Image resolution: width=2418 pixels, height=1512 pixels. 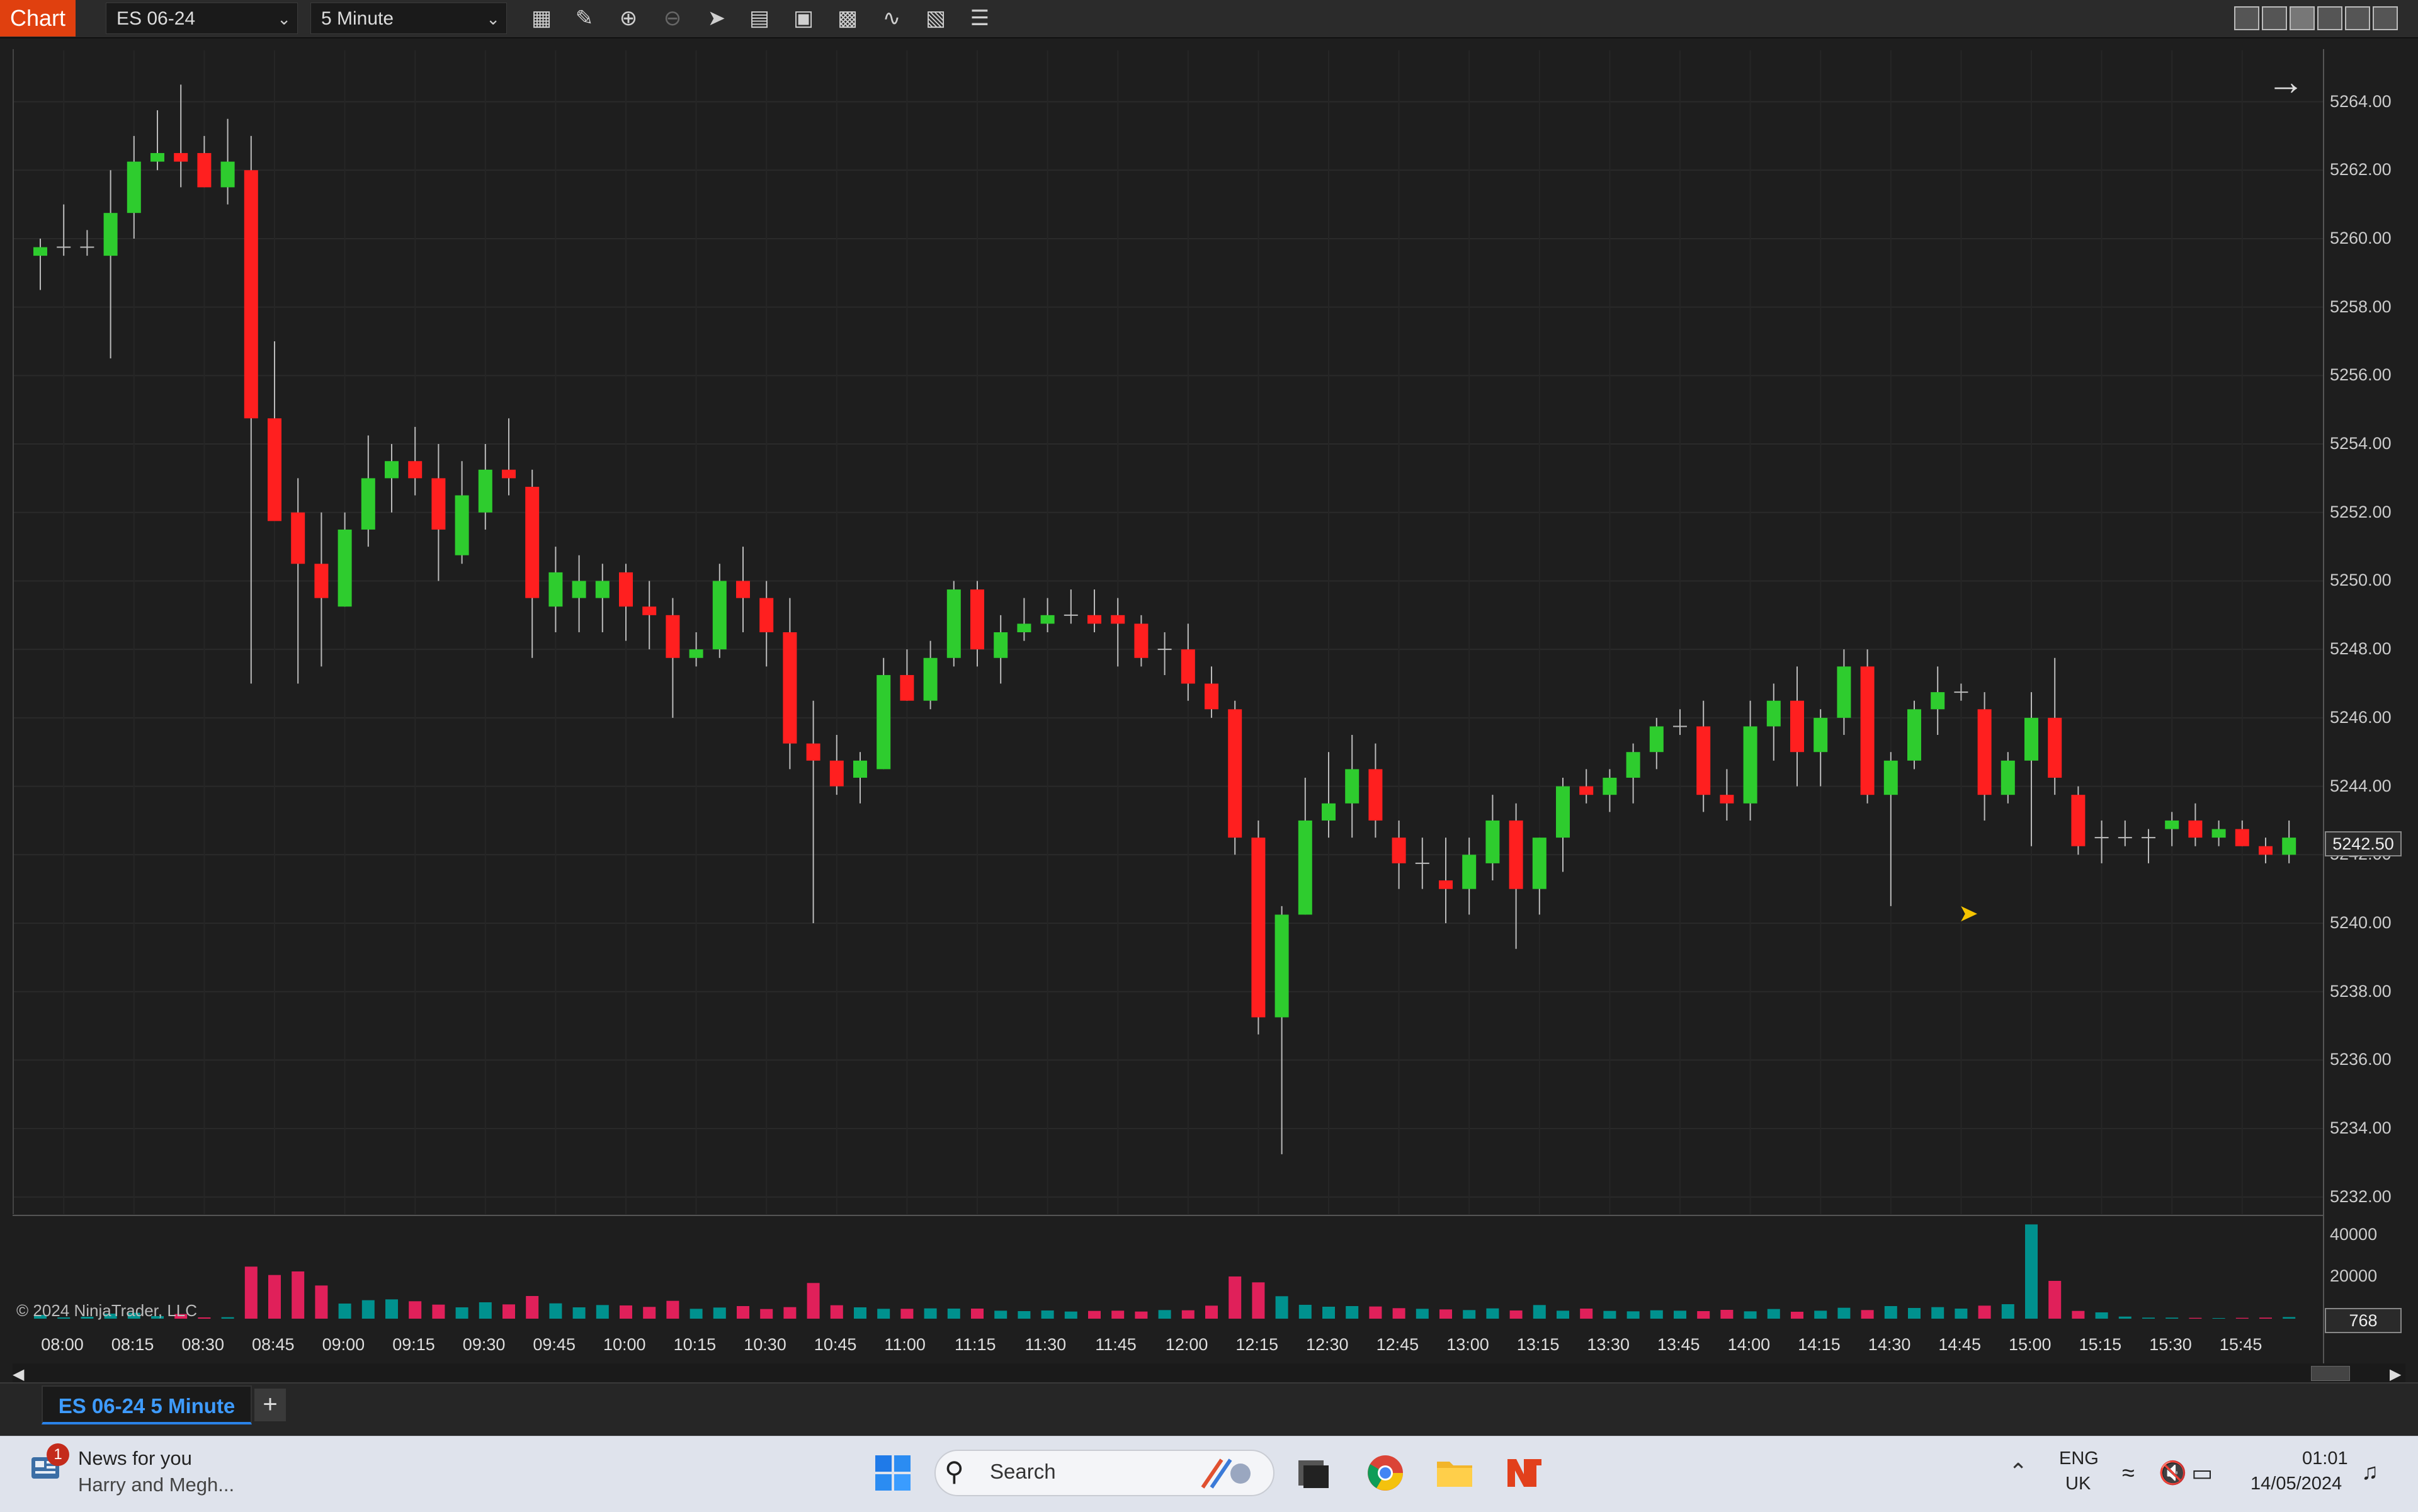 What do you see at coordinates (2296, 1484) in the screenshot?
I see `clock-date: 14/05/2024` at bounding box center [2296, 1484].